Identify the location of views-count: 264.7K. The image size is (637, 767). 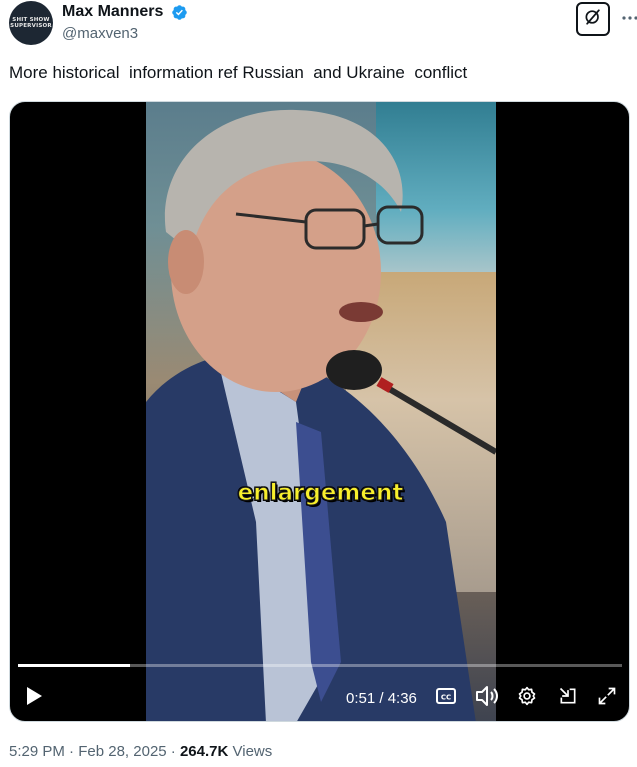
(204, 751).